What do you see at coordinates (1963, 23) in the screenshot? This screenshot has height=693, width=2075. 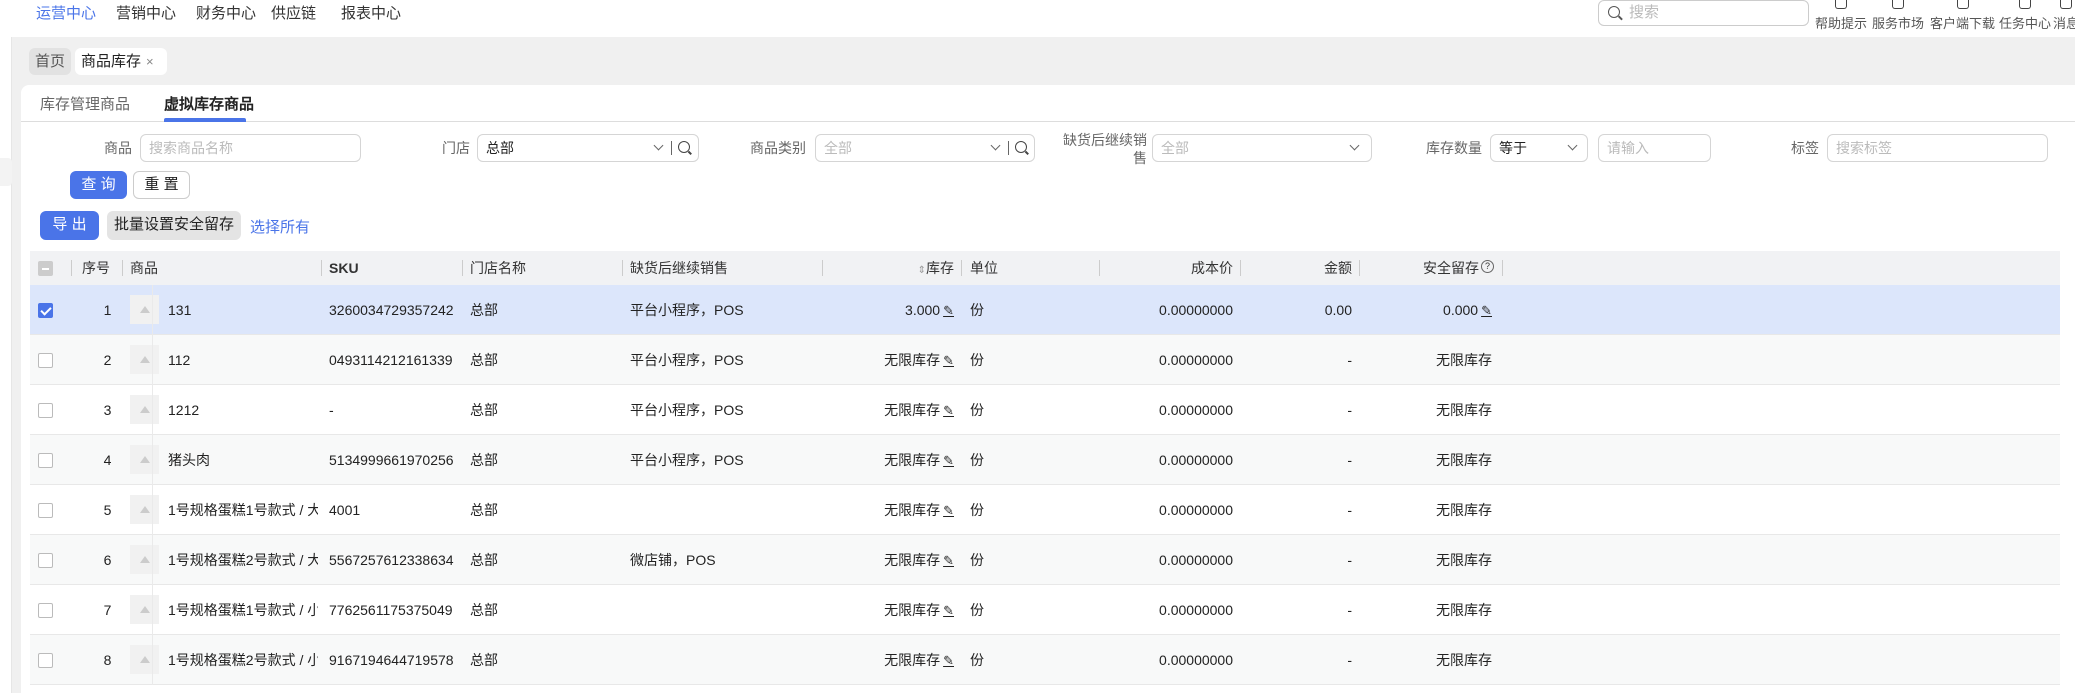 I see `tool-label: 客户端下载` at bounding box center [1963, 23].